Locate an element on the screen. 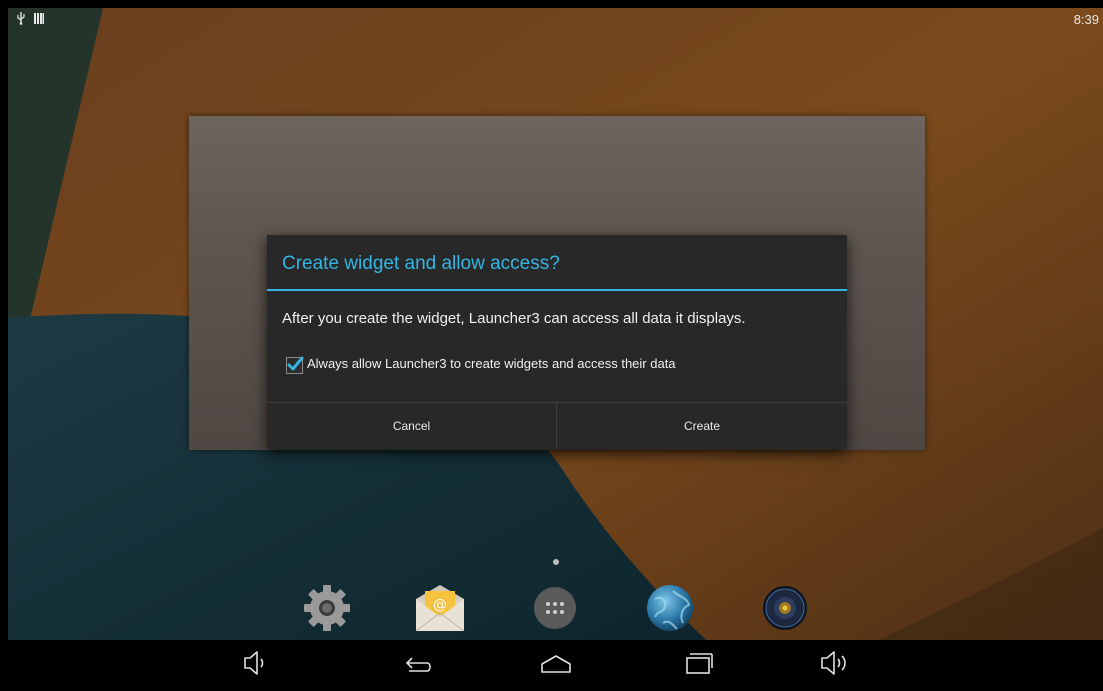  usb-icon is located at coordinates (21, 19).